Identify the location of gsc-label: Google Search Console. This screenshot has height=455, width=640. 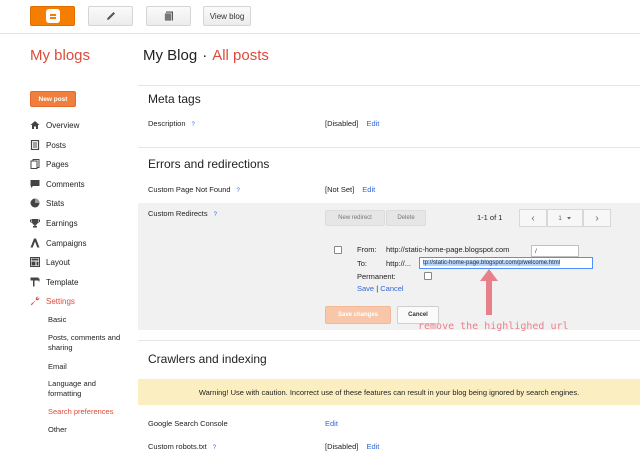
(188, 423).